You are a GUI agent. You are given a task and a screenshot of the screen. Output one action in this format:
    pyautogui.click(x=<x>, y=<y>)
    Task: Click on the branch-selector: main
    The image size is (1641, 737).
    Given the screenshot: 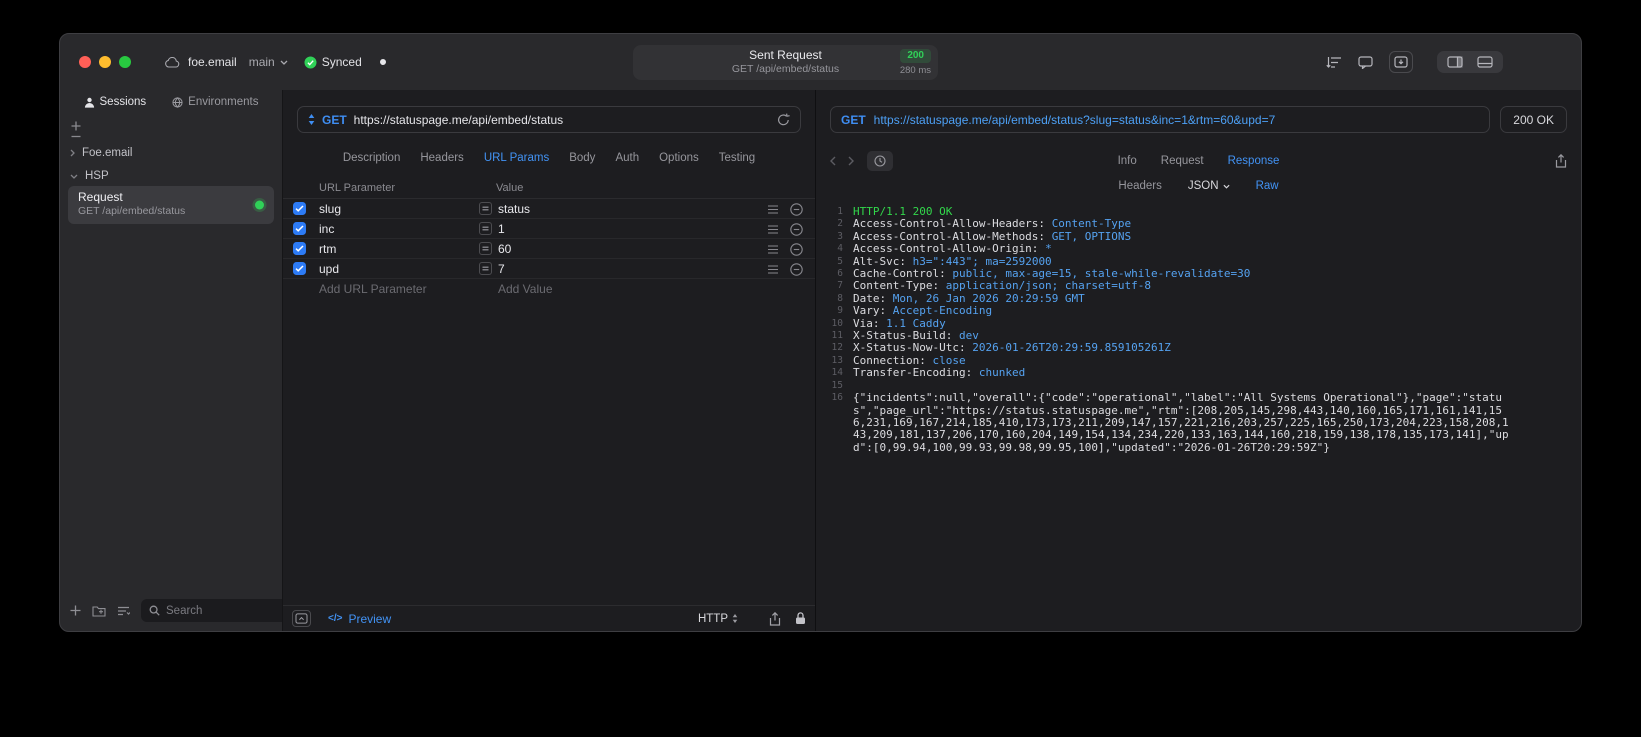 What is the action you would take?
    pyautogui.click(x=268, y=62)
    